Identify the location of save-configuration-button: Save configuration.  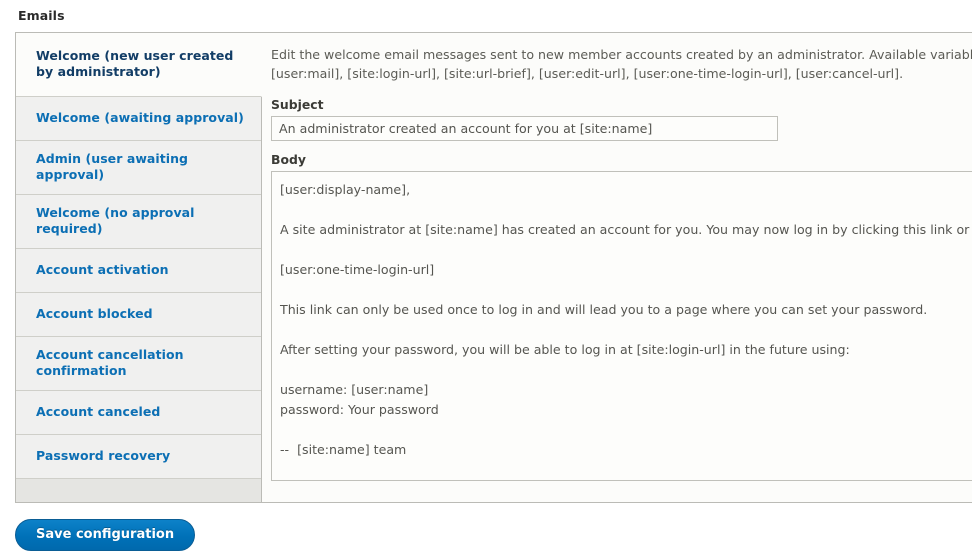
(105, 535).